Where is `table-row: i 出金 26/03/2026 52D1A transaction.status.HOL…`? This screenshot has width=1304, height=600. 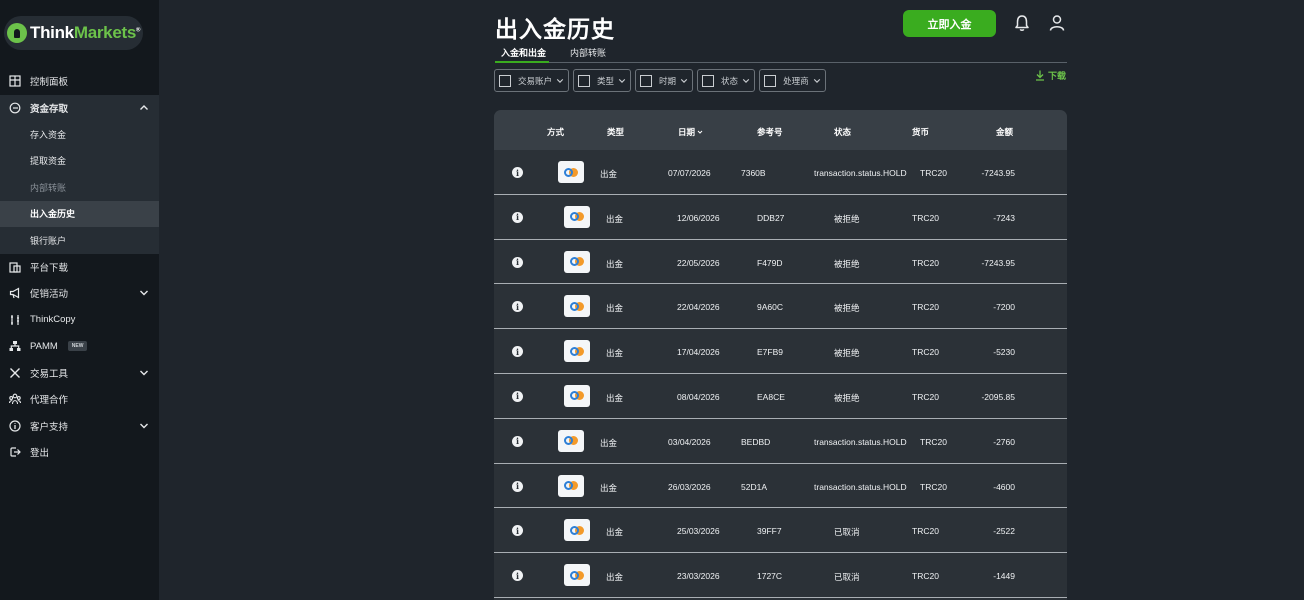 table-row: i 出金 26/03/2026 52D1A transaction.status.HOL… is located at coordinates (780, 486).